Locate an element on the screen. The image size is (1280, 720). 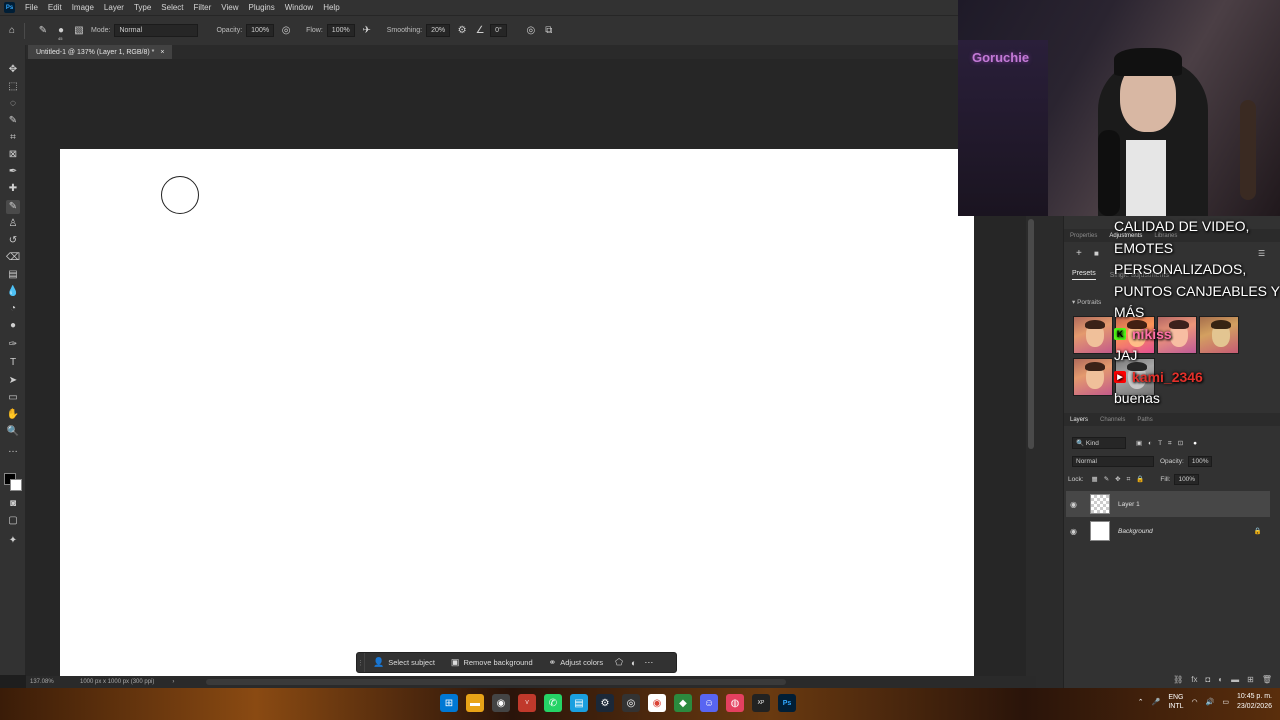
status-menu-chevron-icon: › is located at coordinates (173, 682).